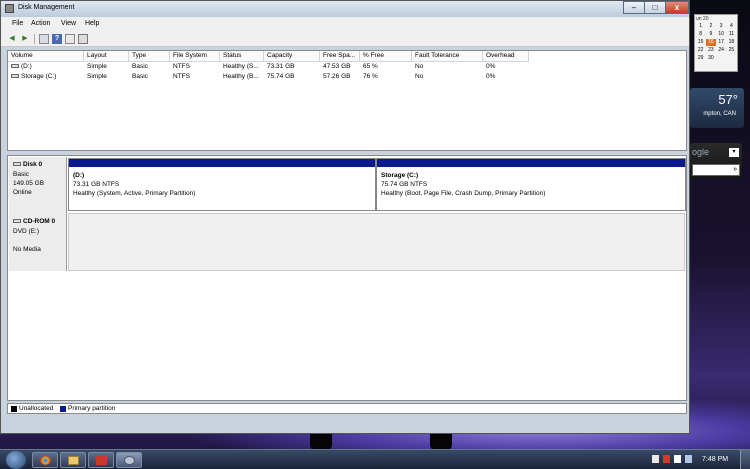 This screenshot has height=469, width=750. I want to click on calendar-day: 10, so click(721, 34).